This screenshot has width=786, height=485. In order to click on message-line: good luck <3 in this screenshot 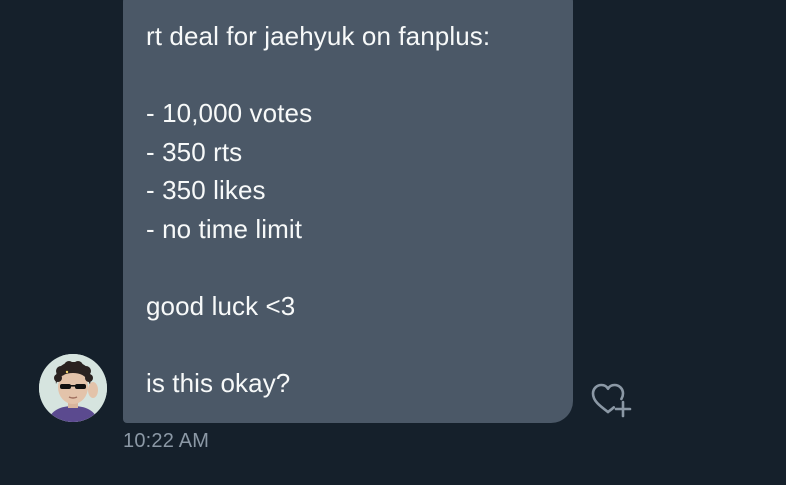, I will do `click(221, 305)`.